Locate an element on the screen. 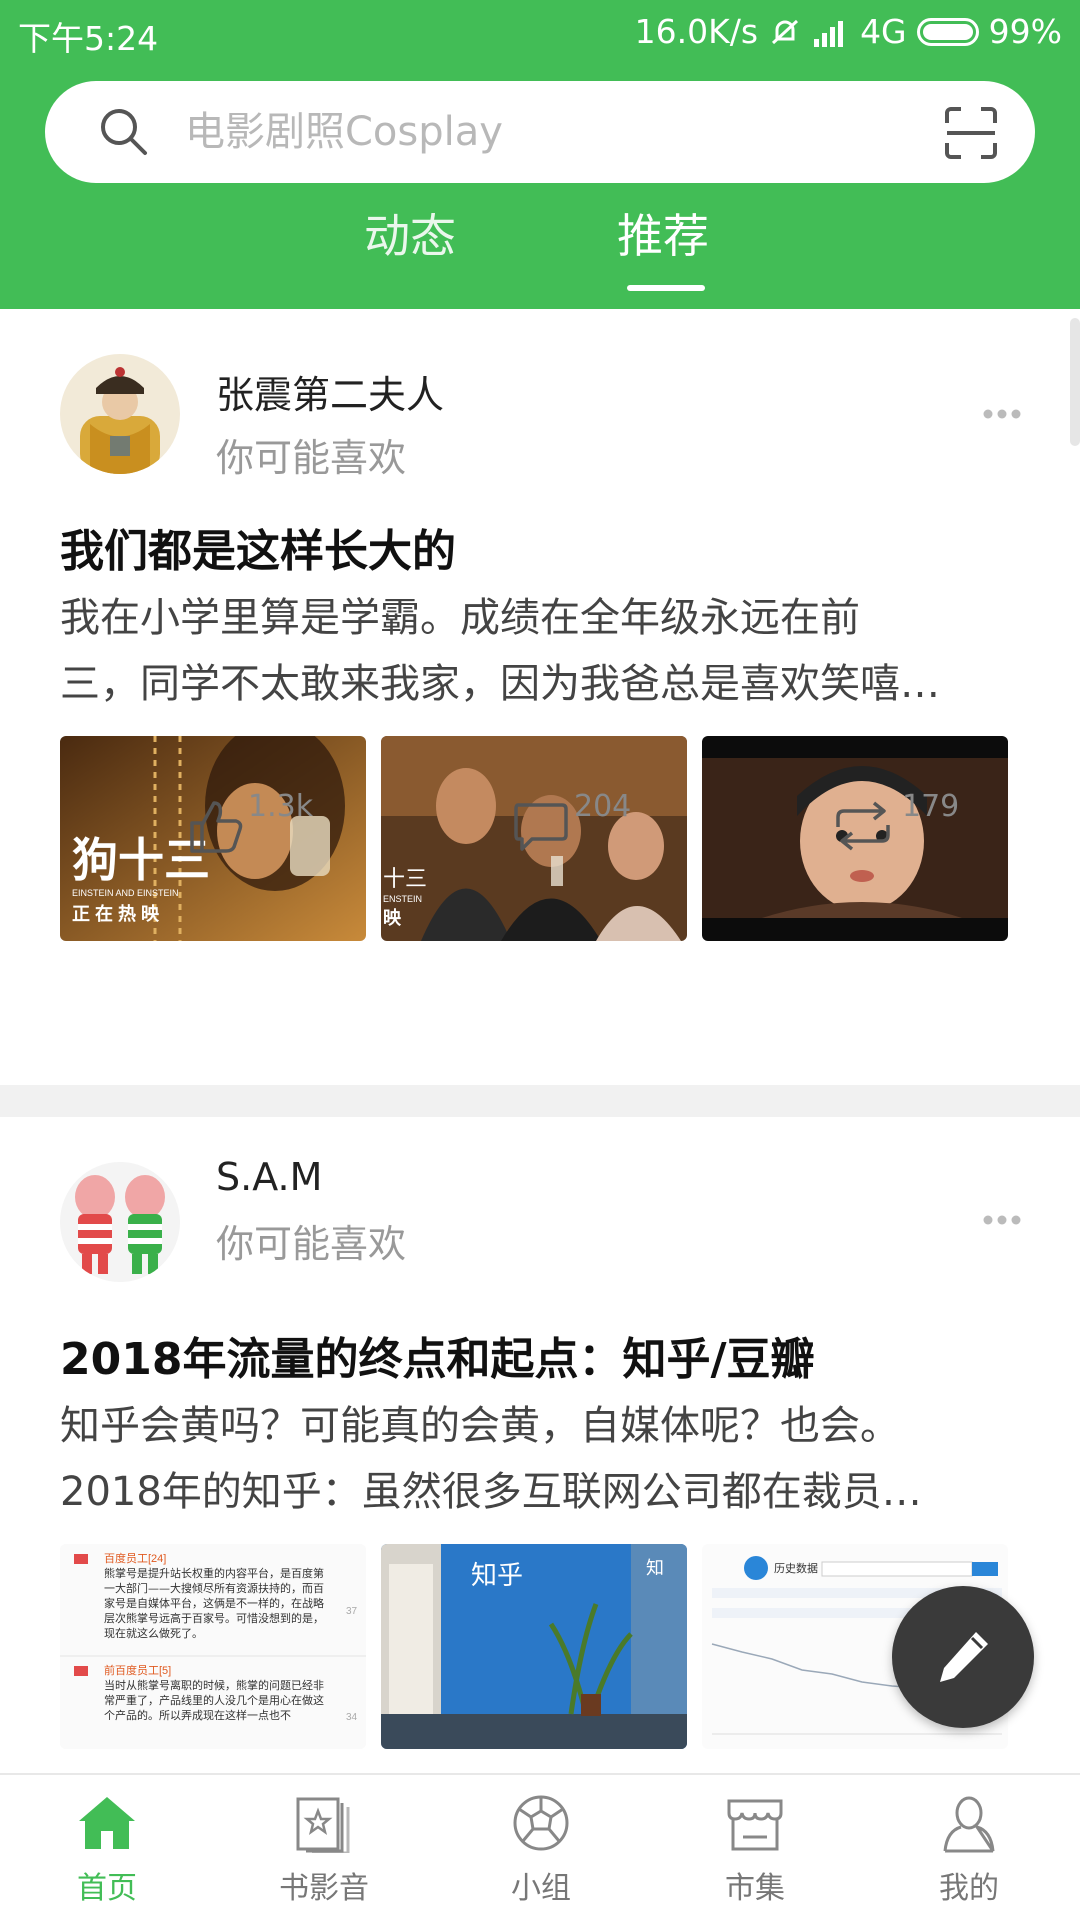 This screenshot has width=1080, height=1920. pencil-icon is located at coordinates (964, 1657).